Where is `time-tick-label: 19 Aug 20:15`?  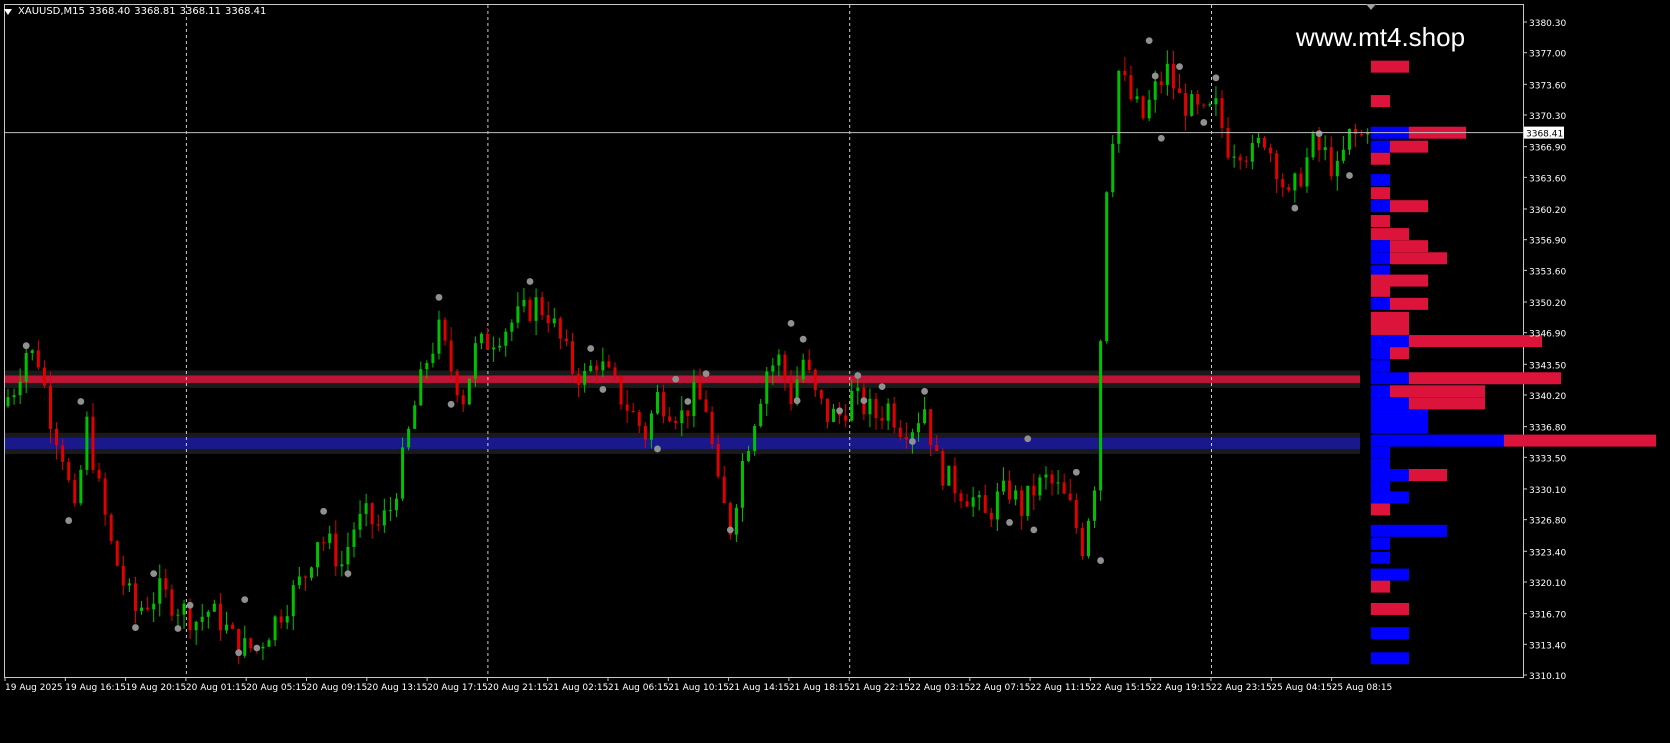
time-tick-label: 19 Aug 20:15 is located at coordinates (156, 688).